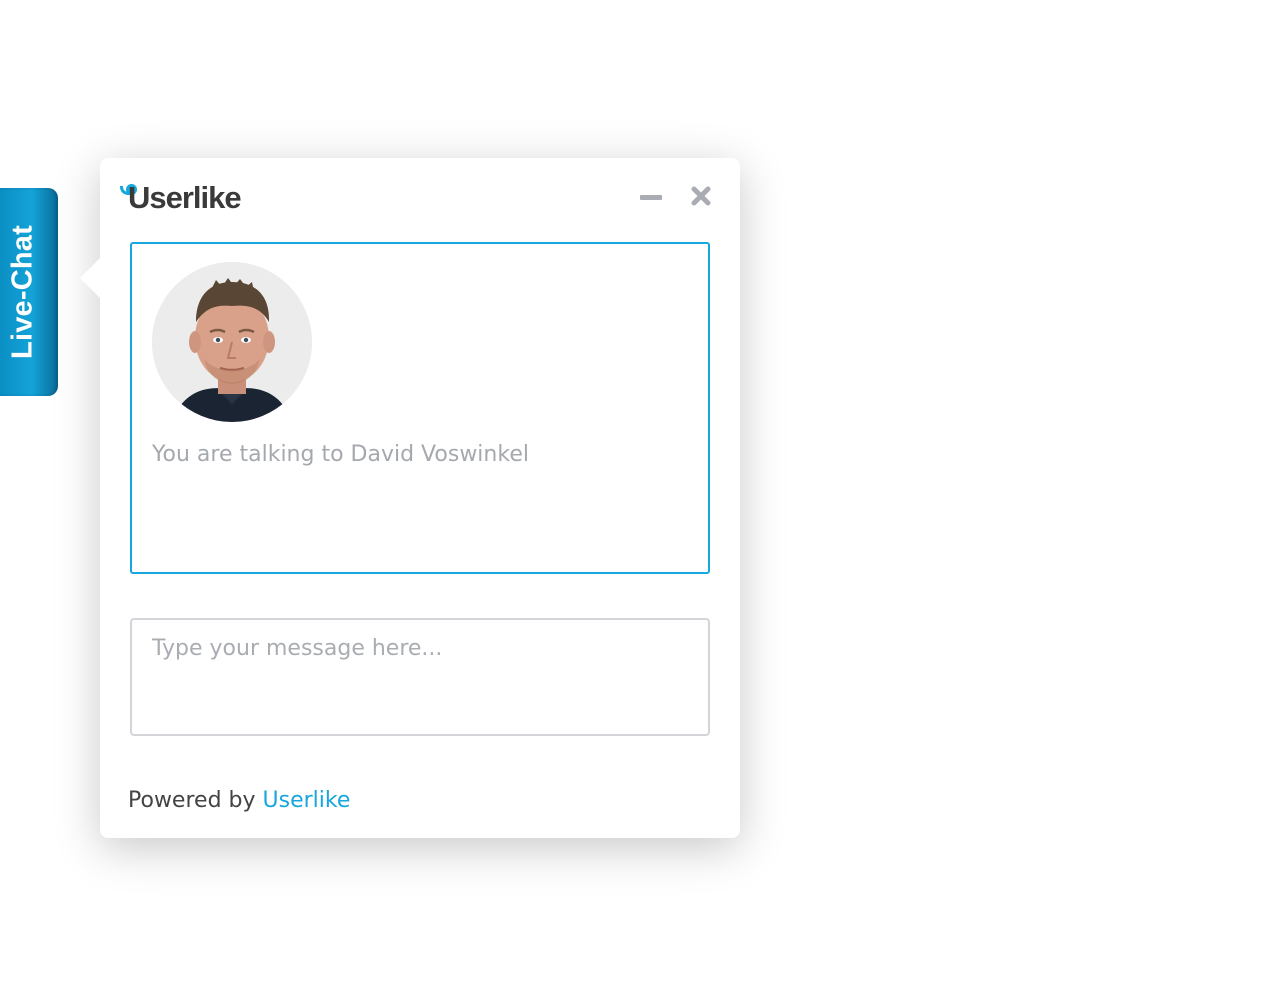 The image size is (1280, 998). Describe the element at coordinates (192, 800) in the screenshot. I see `powered-by-prefix: Powered by` at that location.